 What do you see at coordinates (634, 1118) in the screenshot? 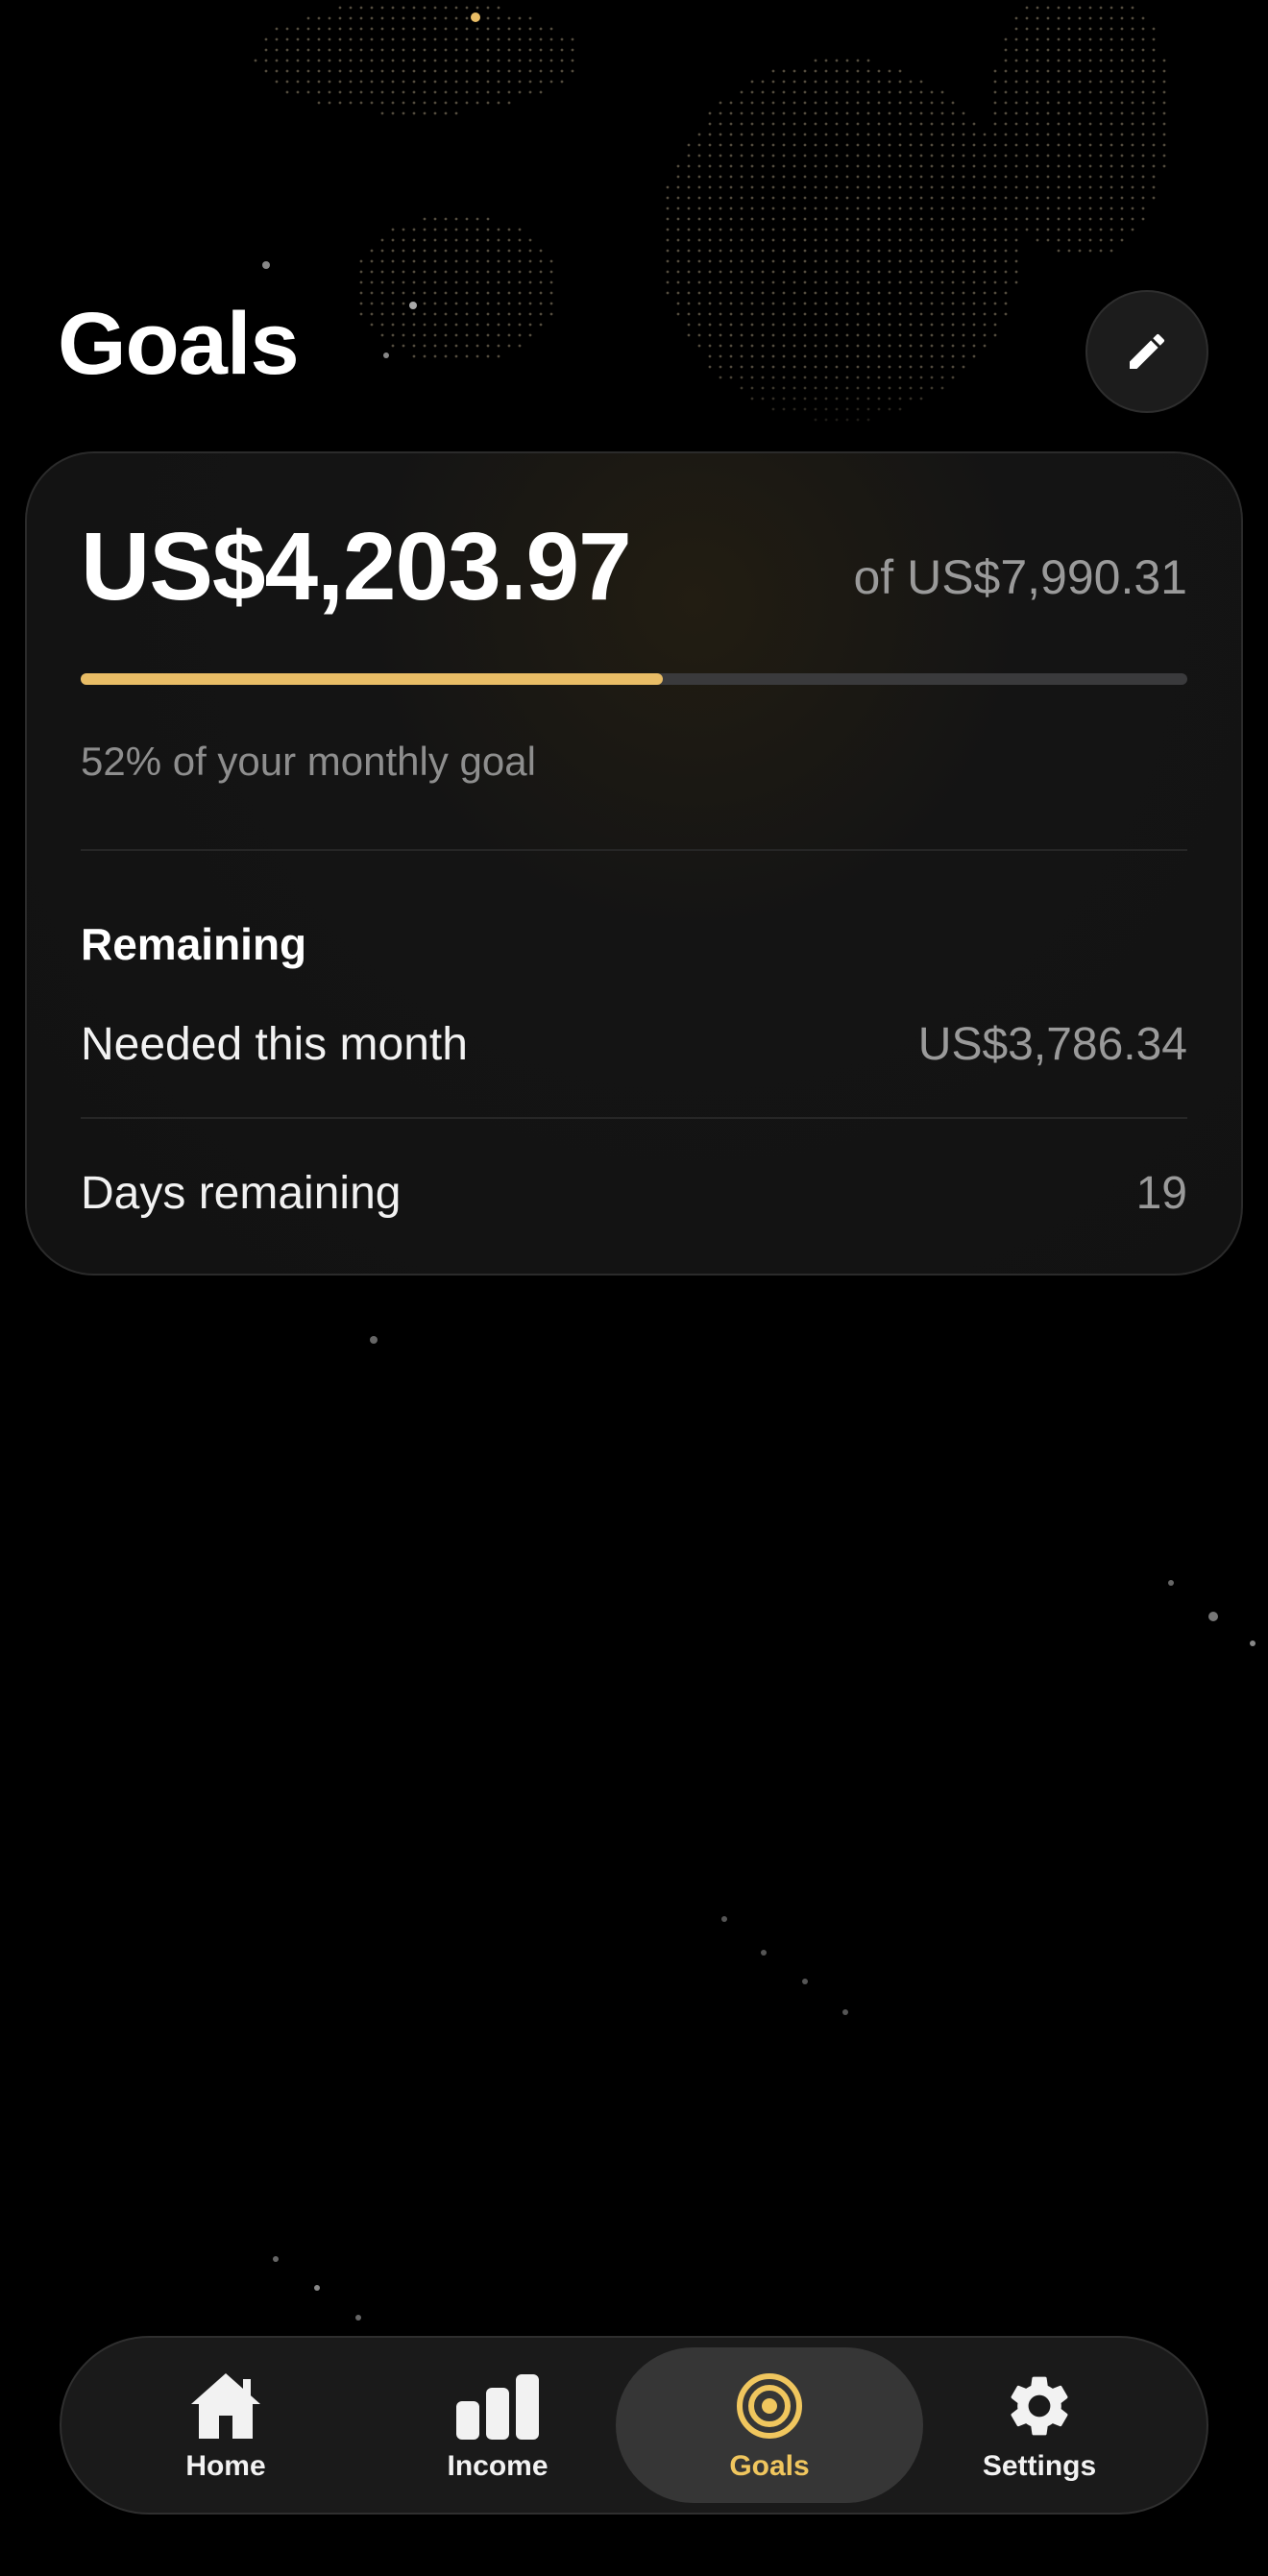
I see `row-divider` at bounding box center [634, 1118].